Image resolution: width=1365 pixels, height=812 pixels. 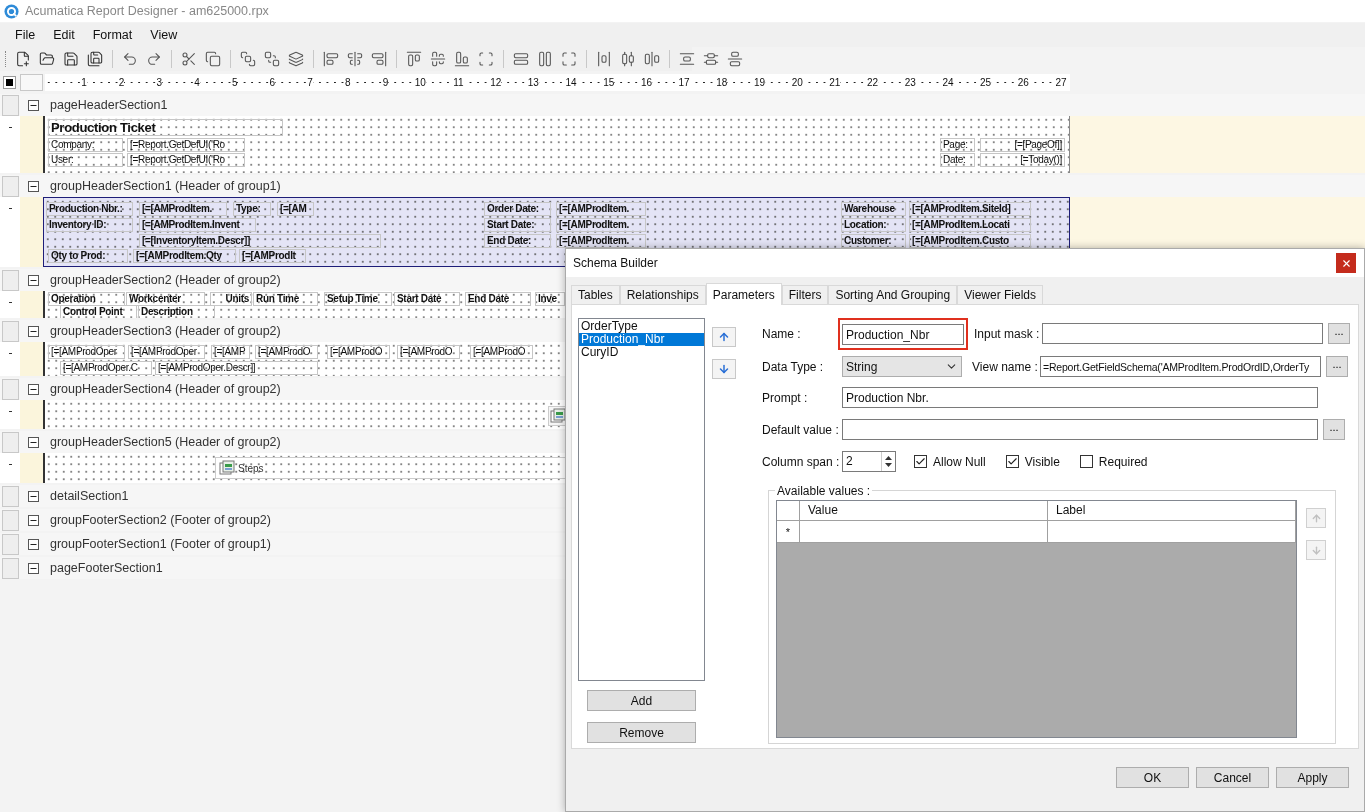 What do you see at coordinates (604, 59) in the screenshot?
I see `space-around-icon` at bounding box center [604, 59].